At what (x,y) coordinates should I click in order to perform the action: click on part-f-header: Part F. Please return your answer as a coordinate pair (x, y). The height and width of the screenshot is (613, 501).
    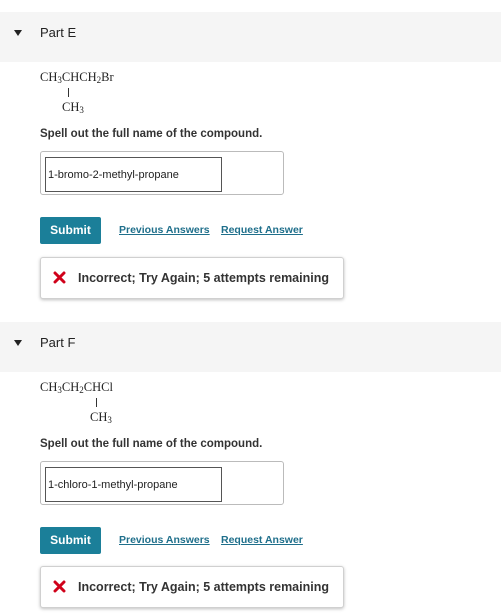
    Looking at the image, I should click on (250, 347).